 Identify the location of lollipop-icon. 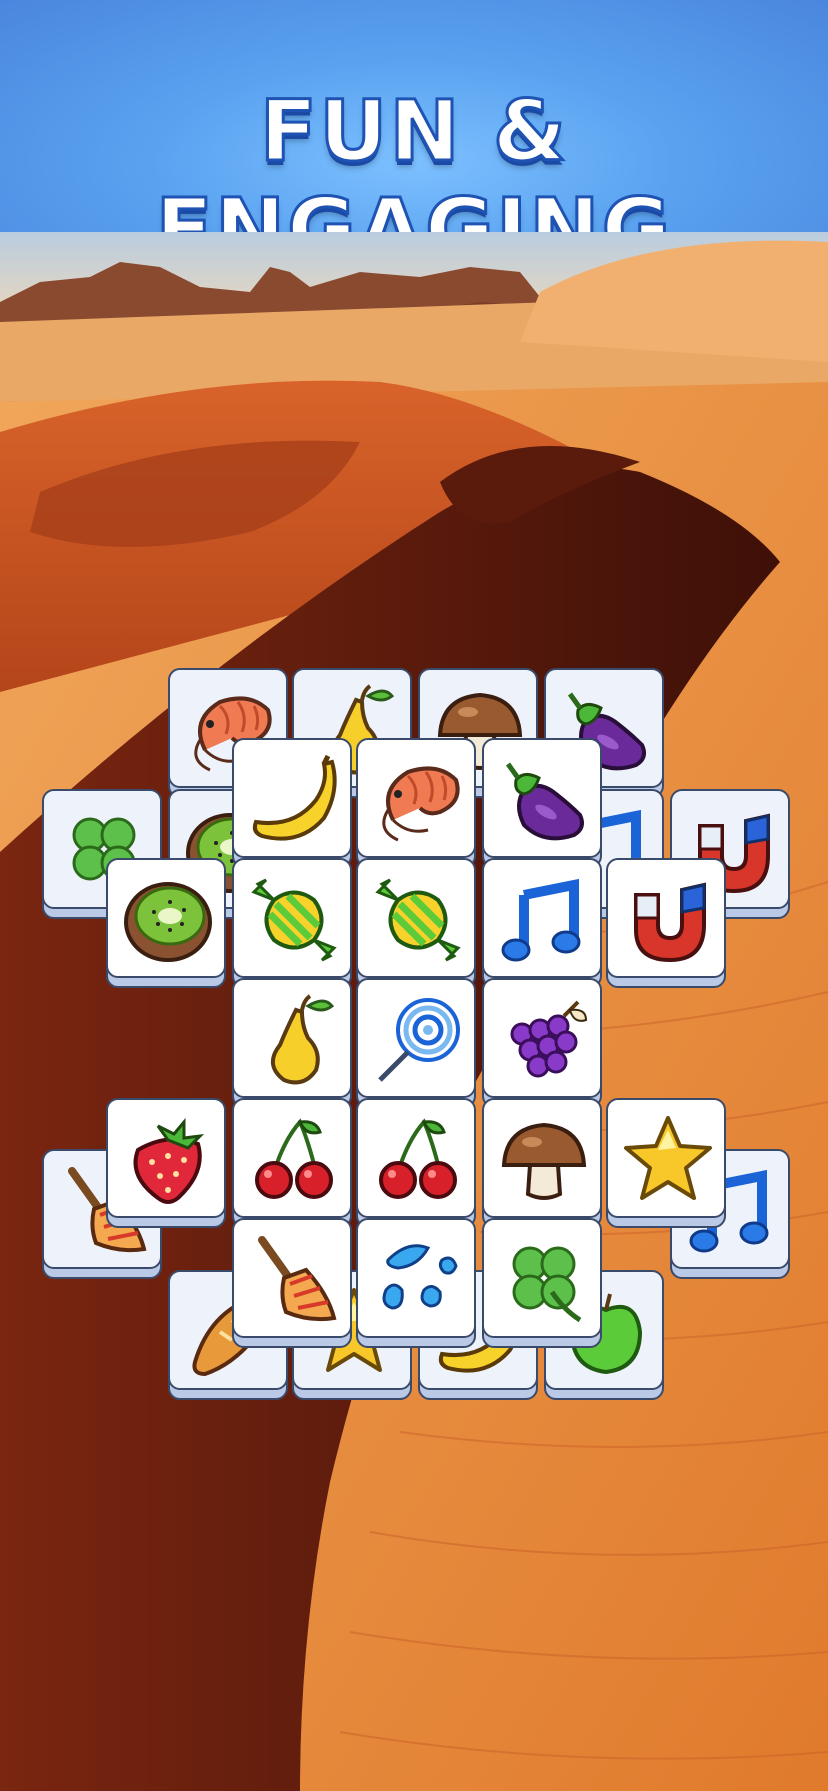
(419, 1040).